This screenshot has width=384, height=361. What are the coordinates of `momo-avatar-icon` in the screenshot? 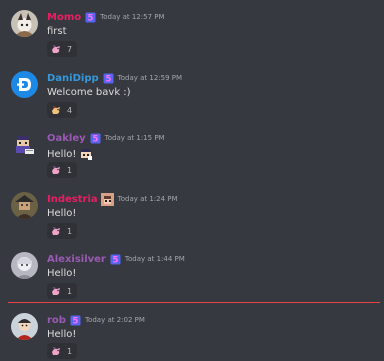 It's located at (24, 23).